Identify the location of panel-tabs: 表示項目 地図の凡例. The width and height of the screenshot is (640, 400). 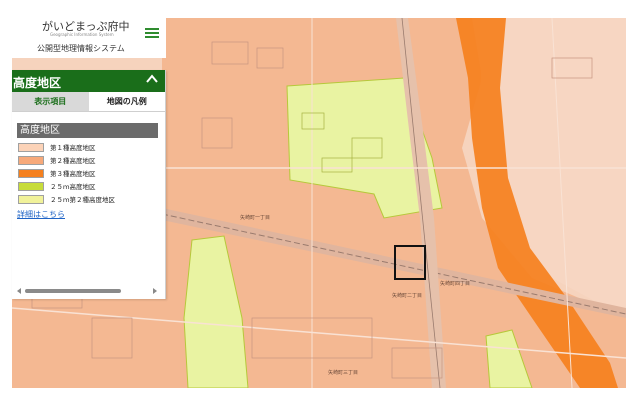
(88, 102).